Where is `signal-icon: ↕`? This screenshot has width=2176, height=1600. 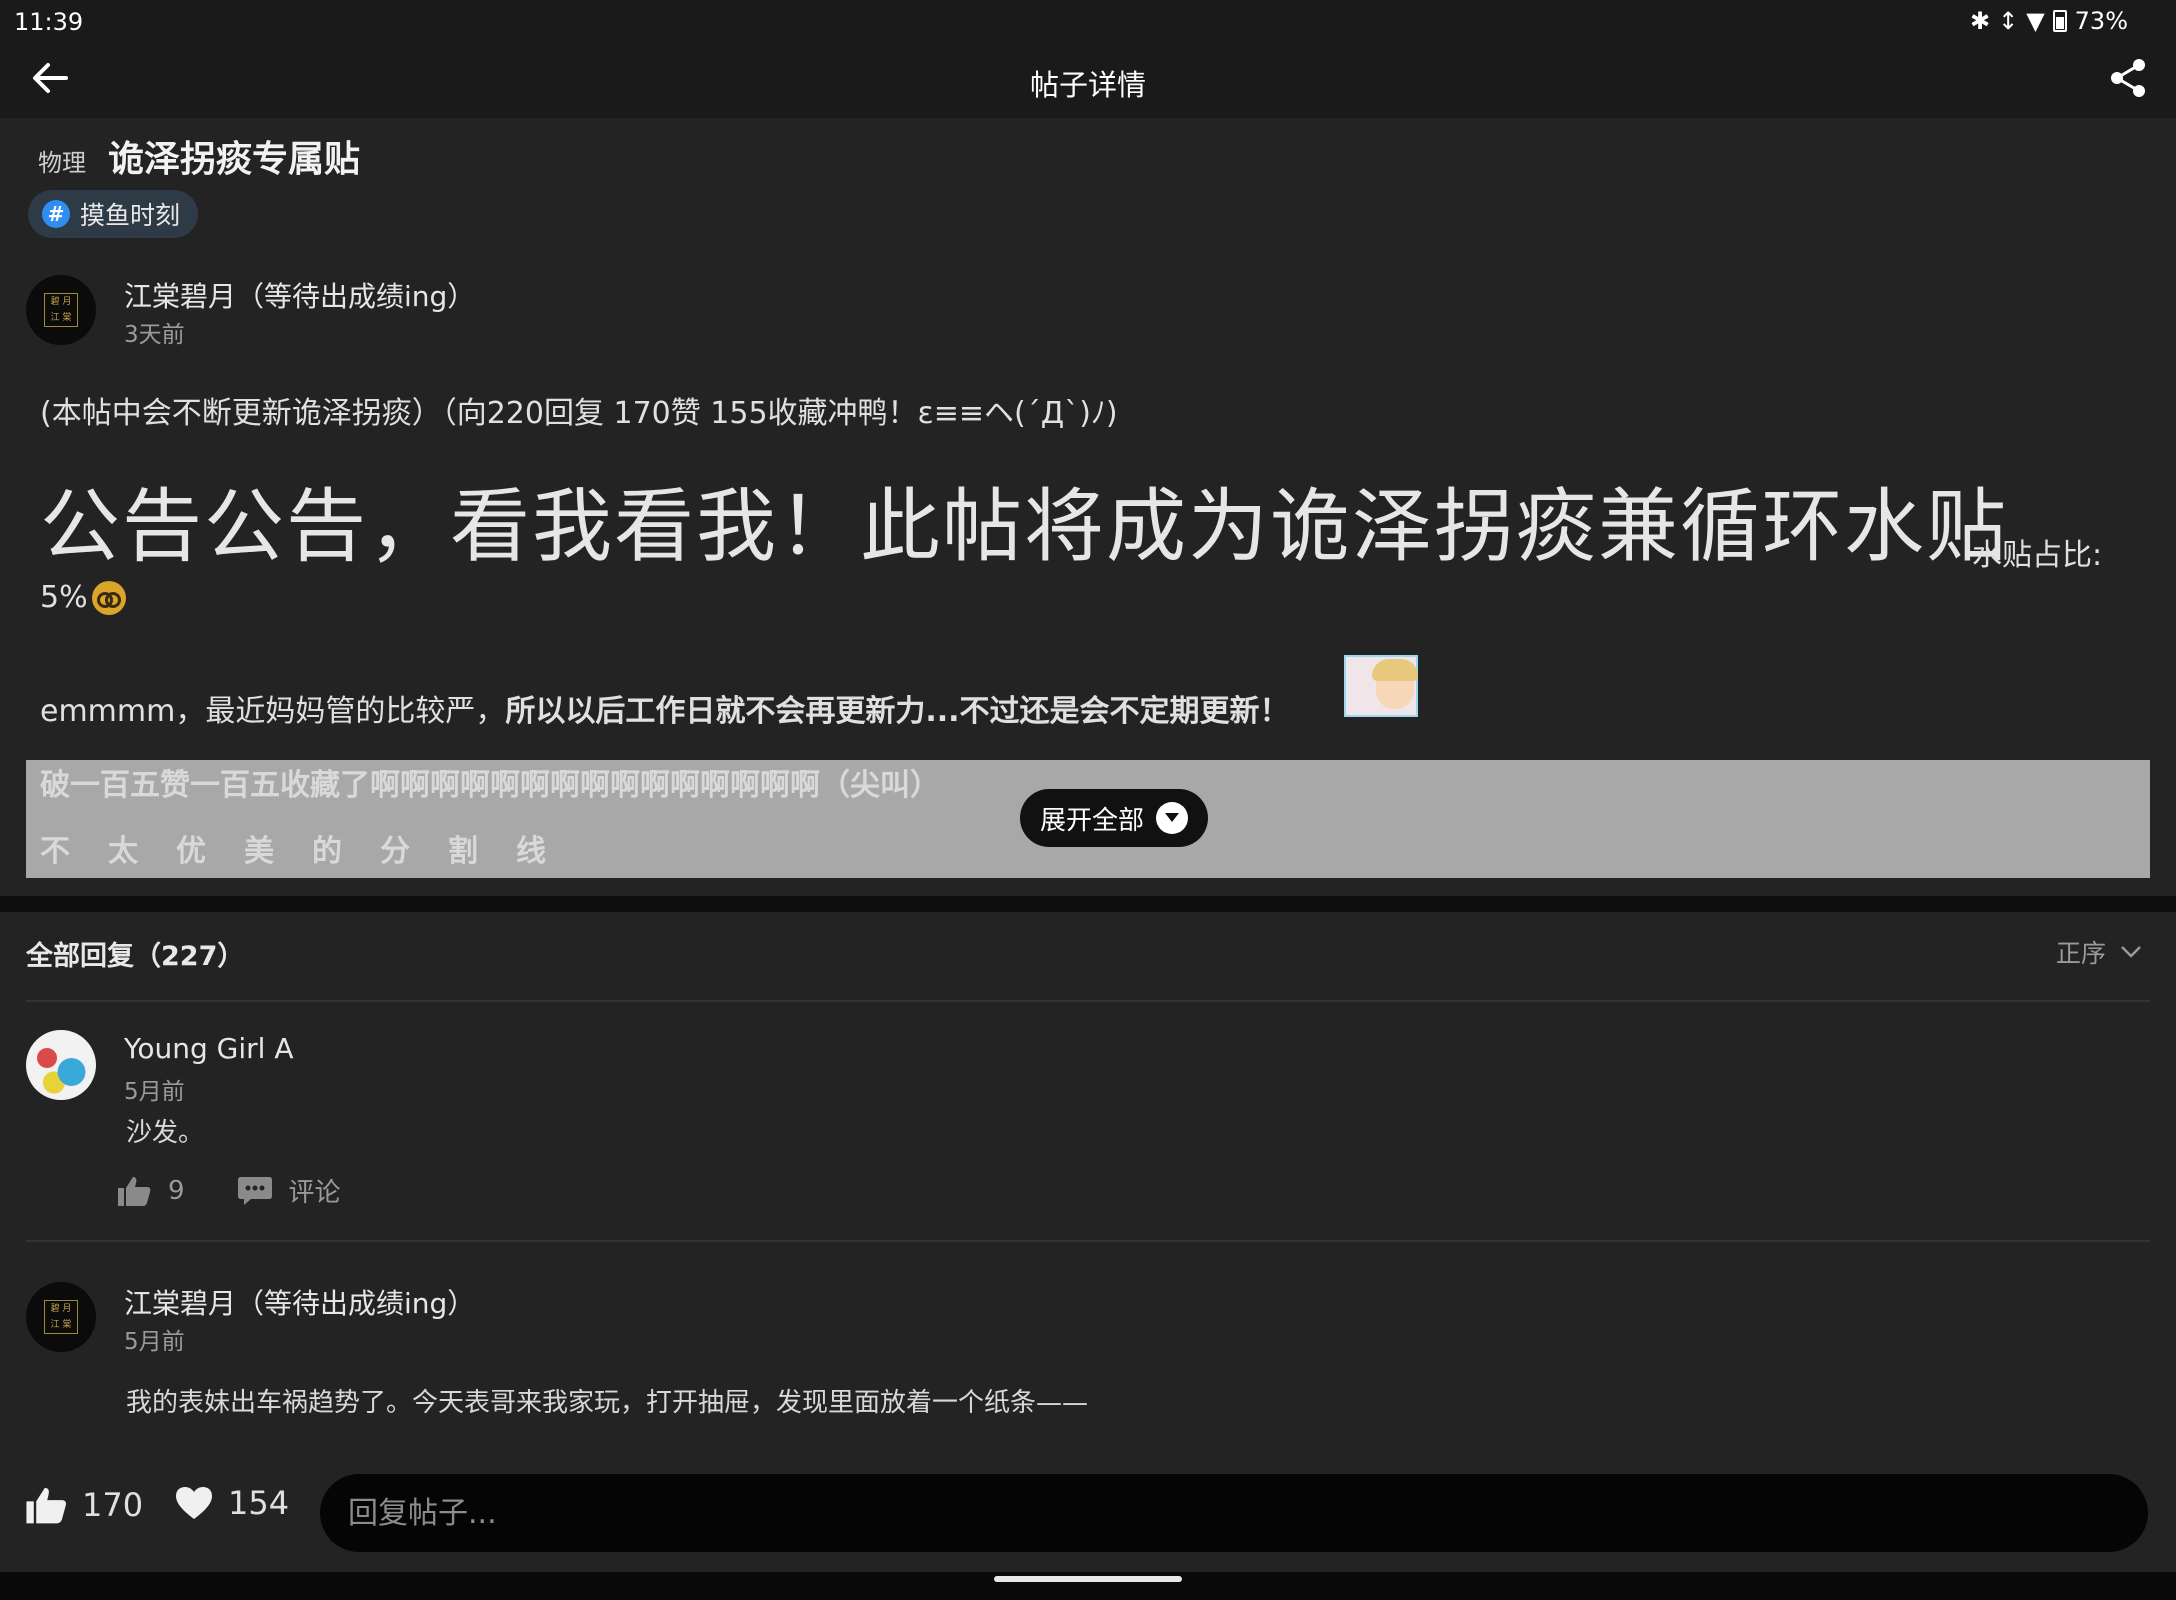
signal-icon: ↕ is located at coordinates (2008, 21).